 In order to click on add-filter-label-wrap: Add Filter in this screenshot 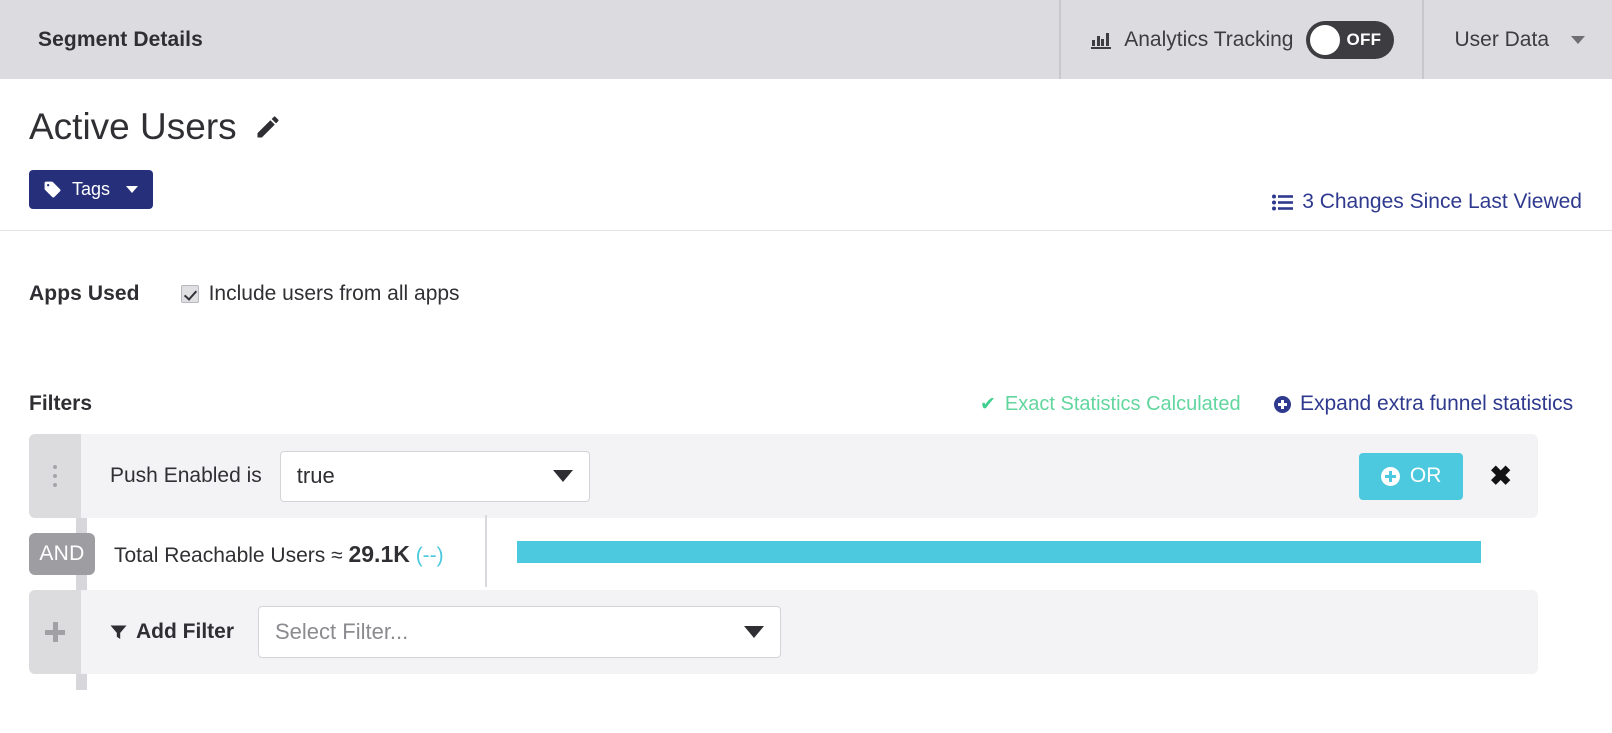, I will do `click(172, 632)`.